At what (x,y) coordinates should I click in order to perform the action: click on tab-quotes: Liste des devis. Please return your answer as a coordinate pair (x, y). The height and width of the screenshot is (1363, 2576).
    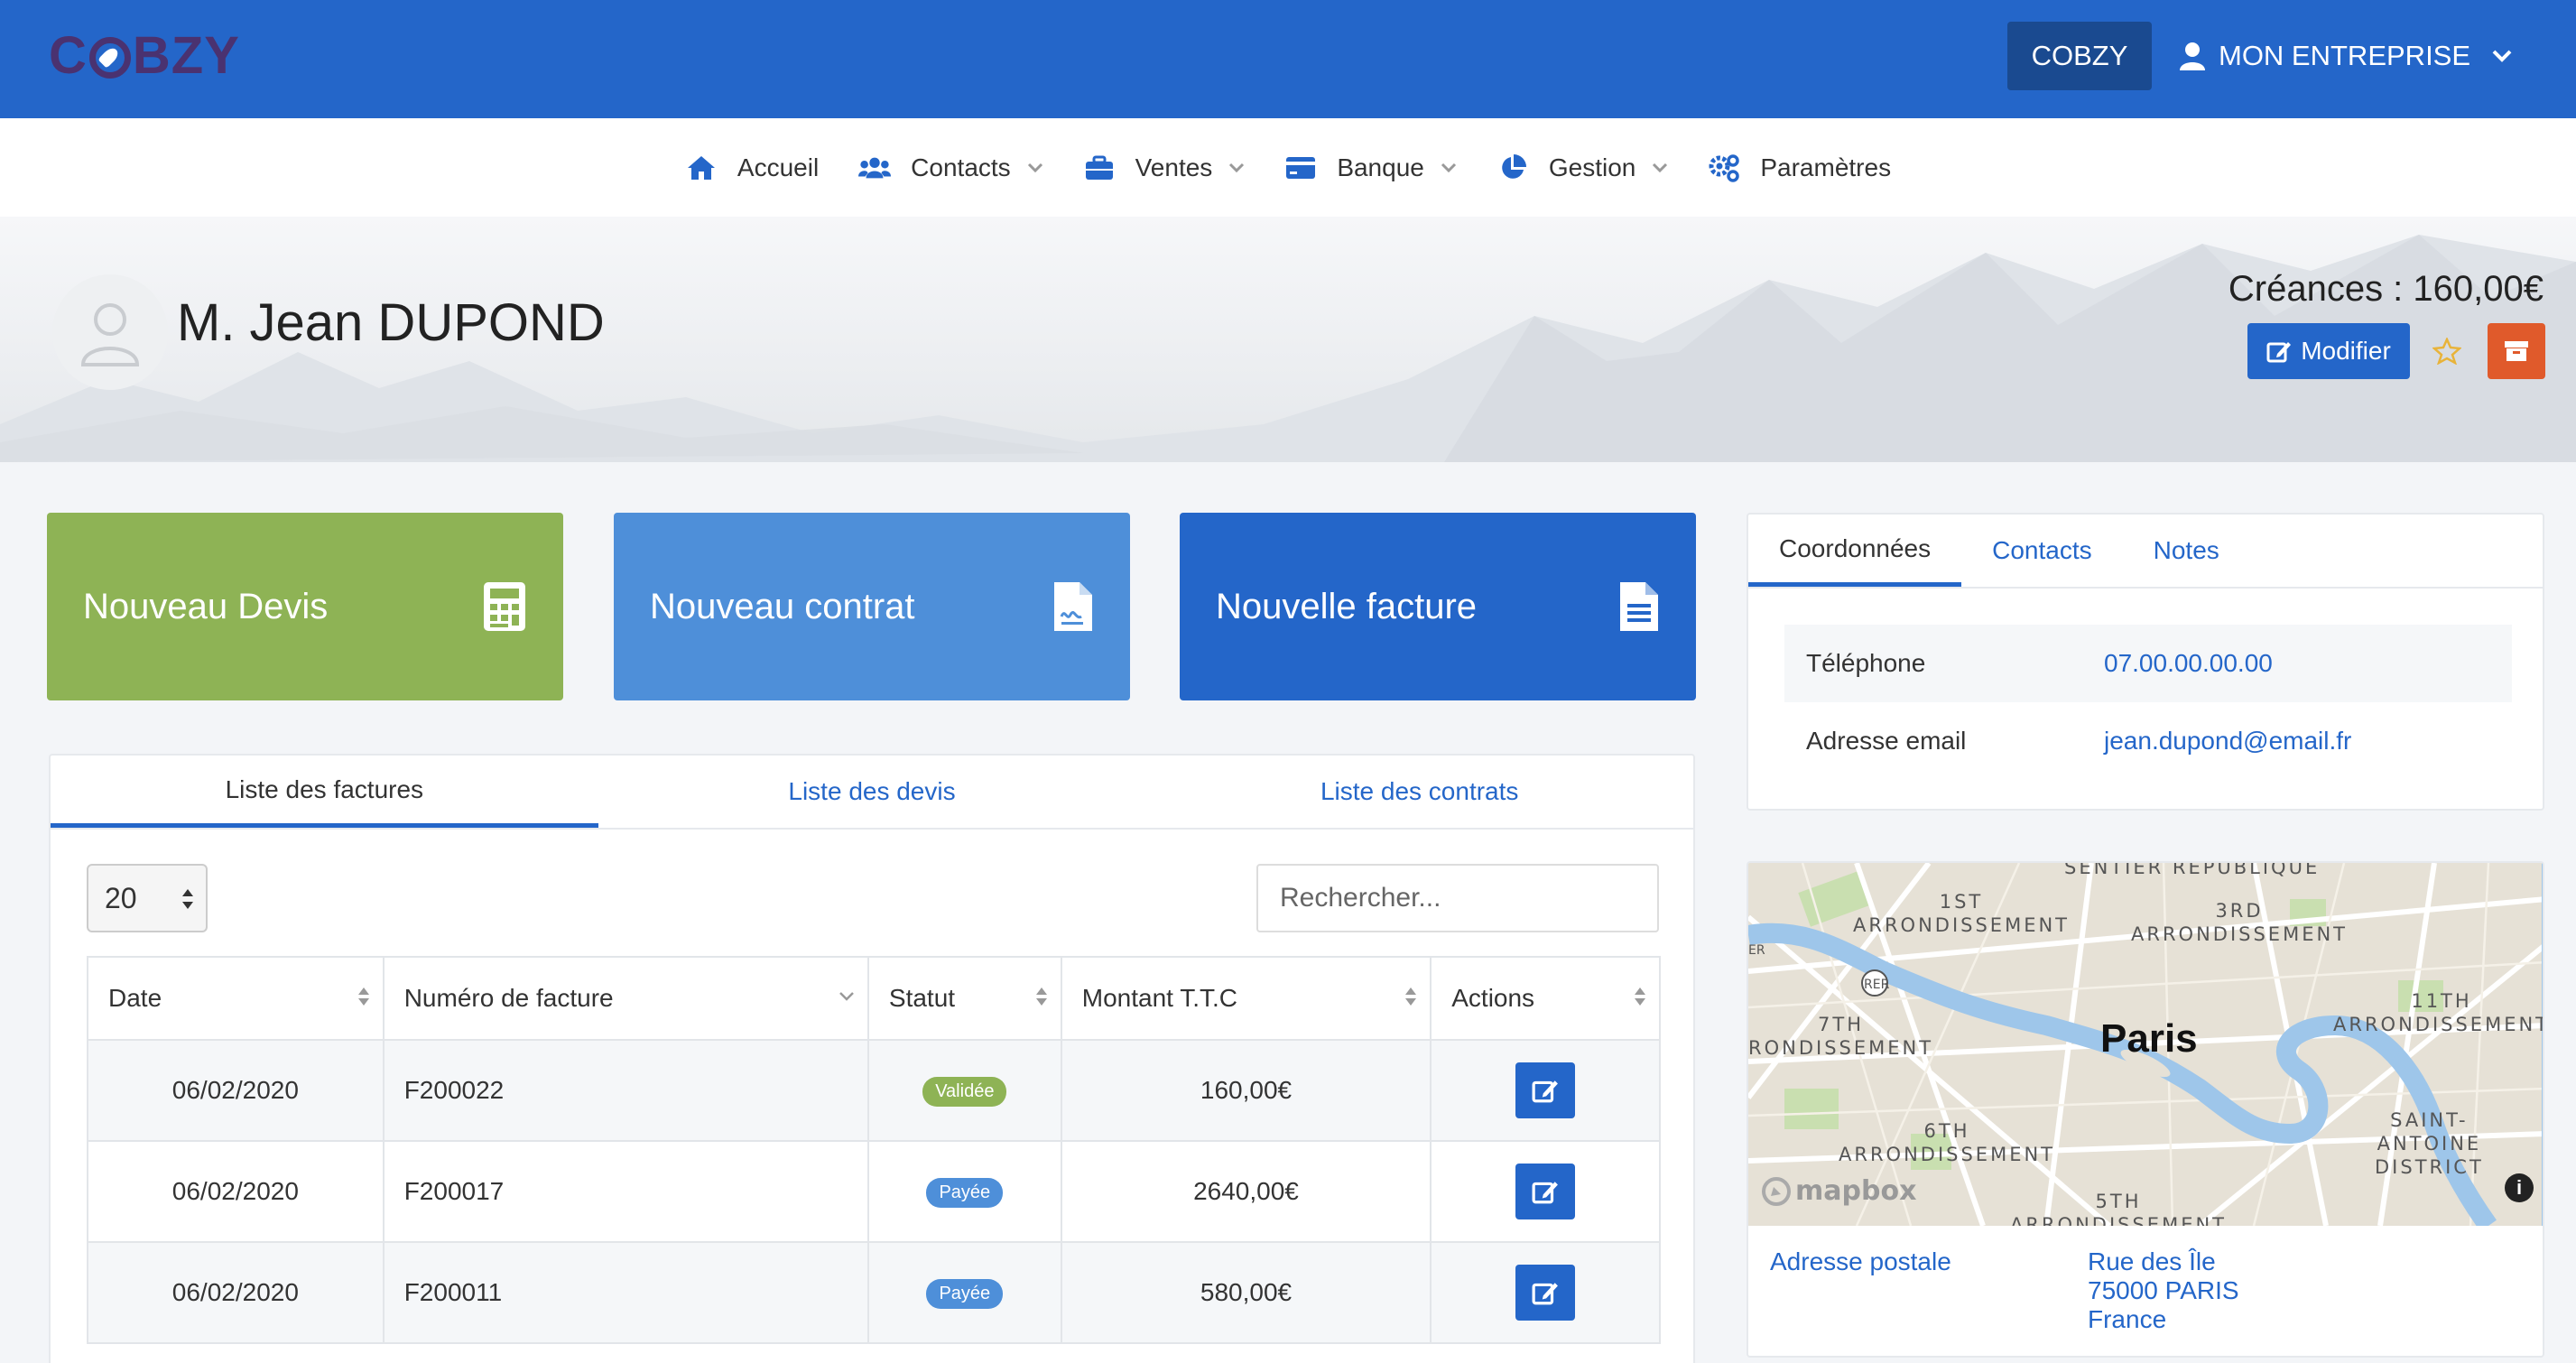
    Looking at the image, I should click on (872, 792).